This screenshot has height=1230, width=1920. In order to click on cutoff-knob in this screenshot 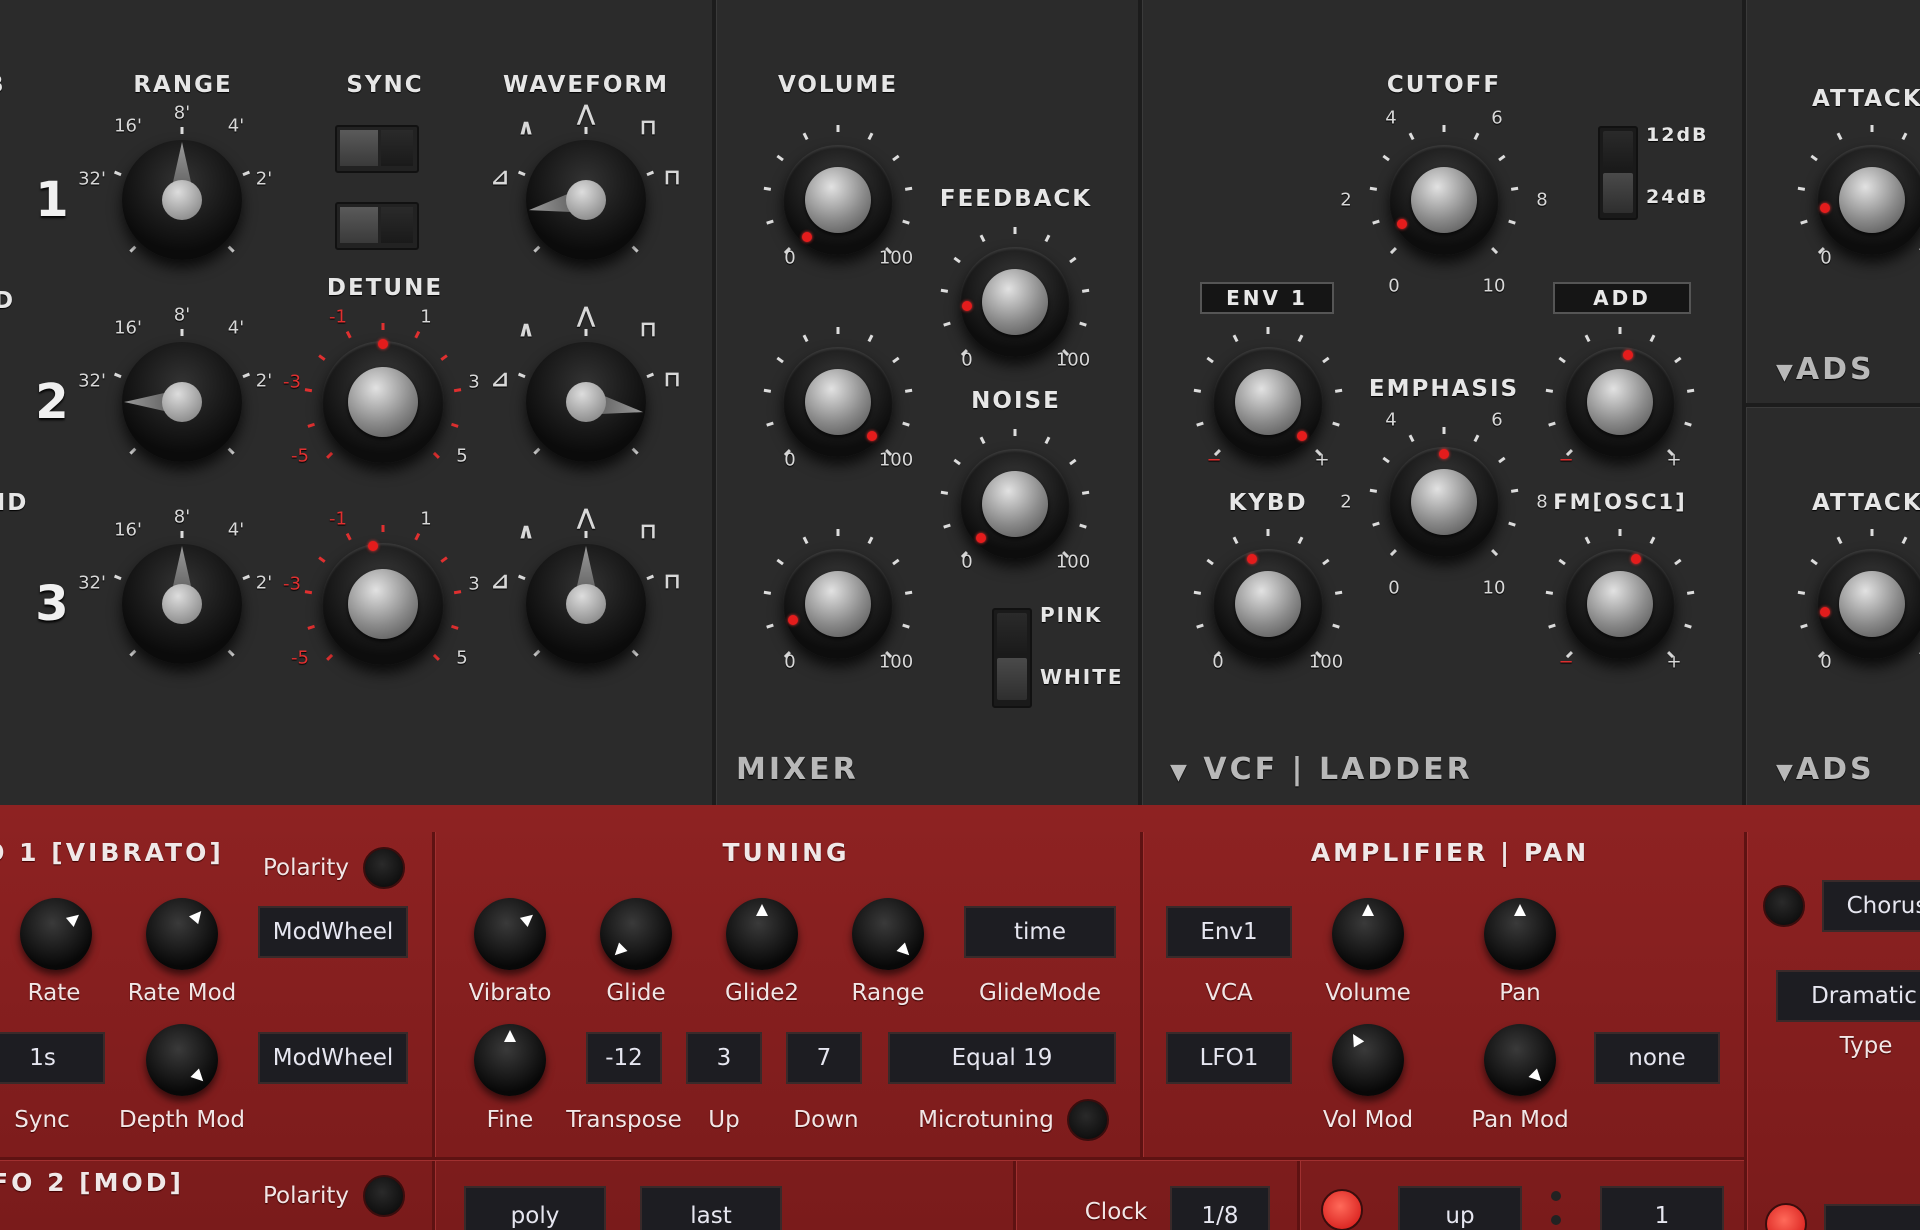, I will do `click(1444, 200)`.